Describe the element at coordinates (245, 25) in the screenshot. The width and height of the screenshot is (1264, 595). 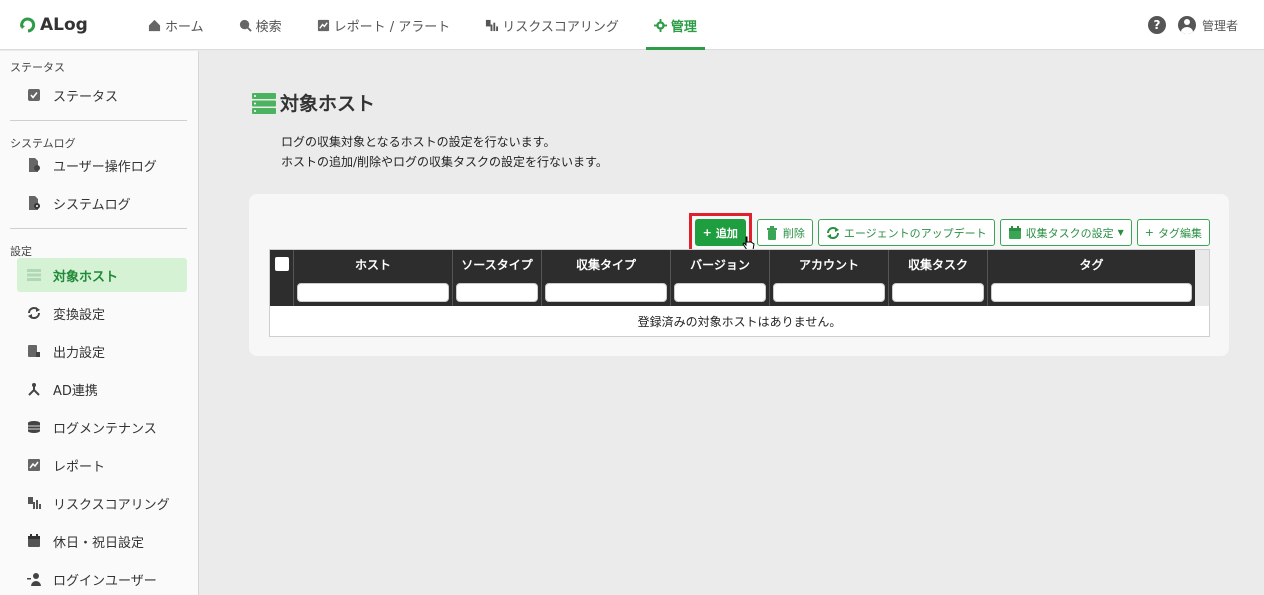
I see `search-icon` at that location.